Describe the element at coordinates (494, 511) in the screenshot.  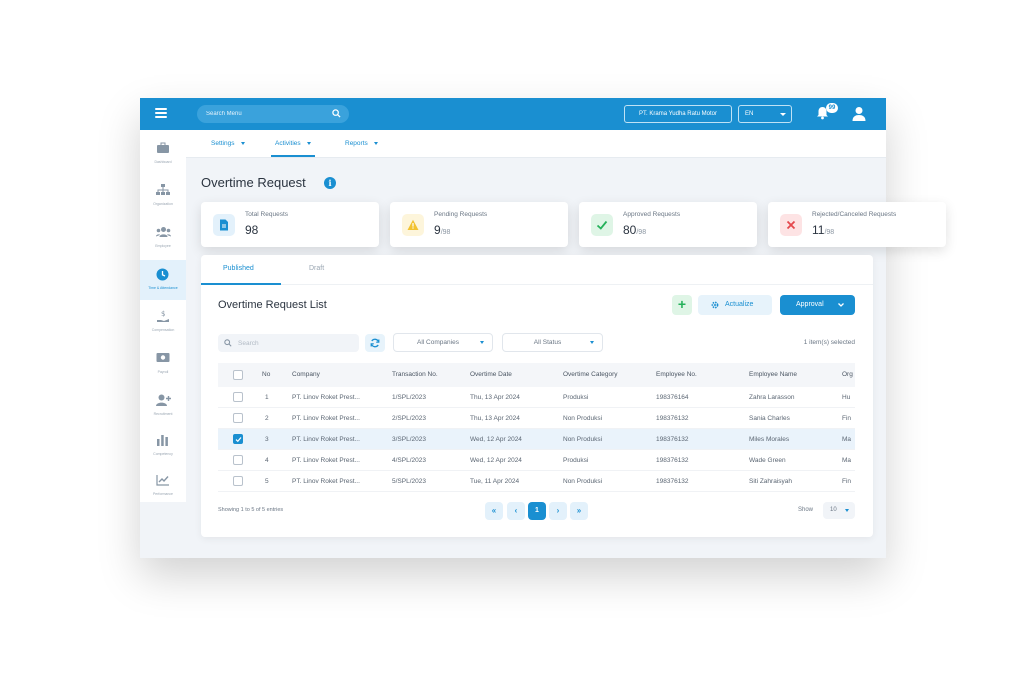
I see `first-page-button: «` at that location.